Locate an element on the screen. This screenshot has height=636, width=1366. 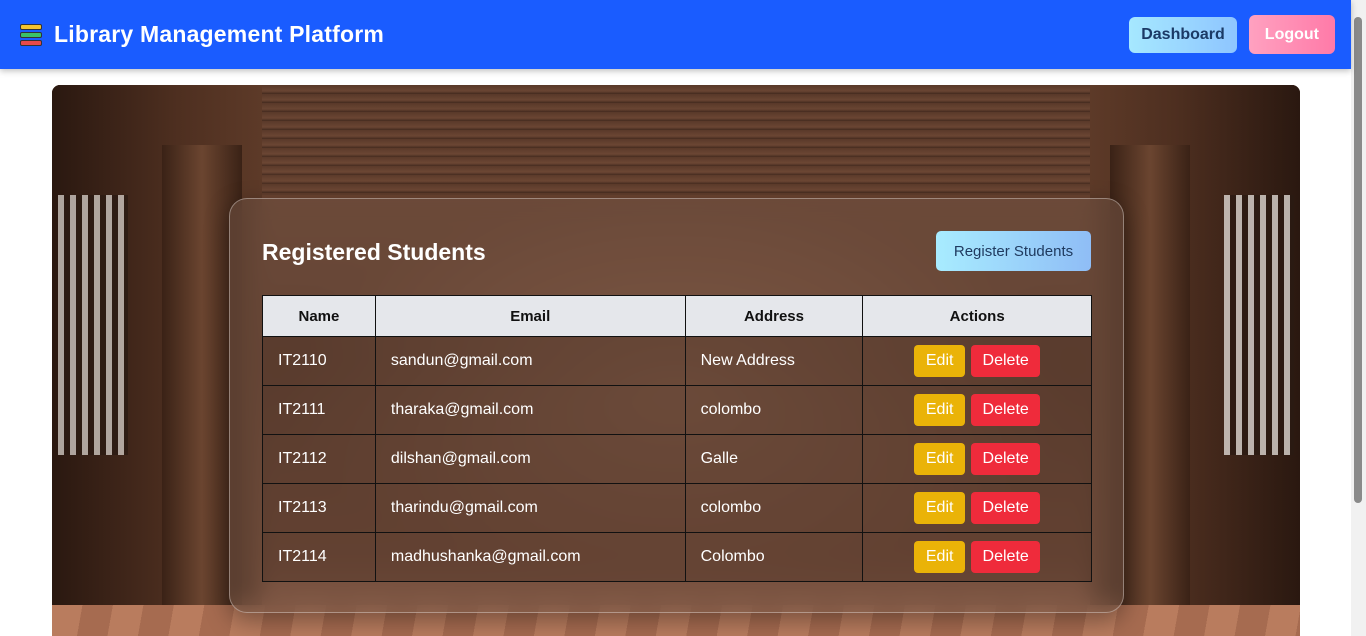
cell-name: IT2110 is located at coordinates (319, 361).